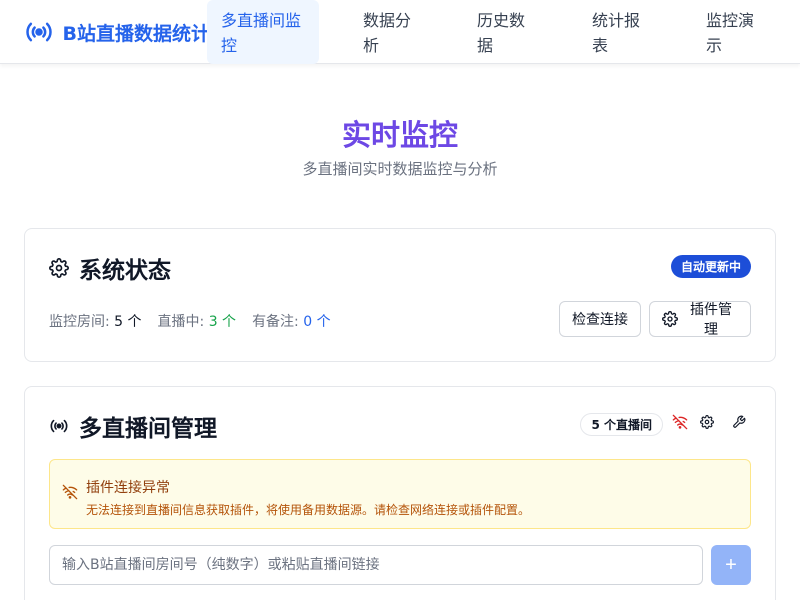  I want to click on plugin-manage-button: 插件管理, so click(700, 319).